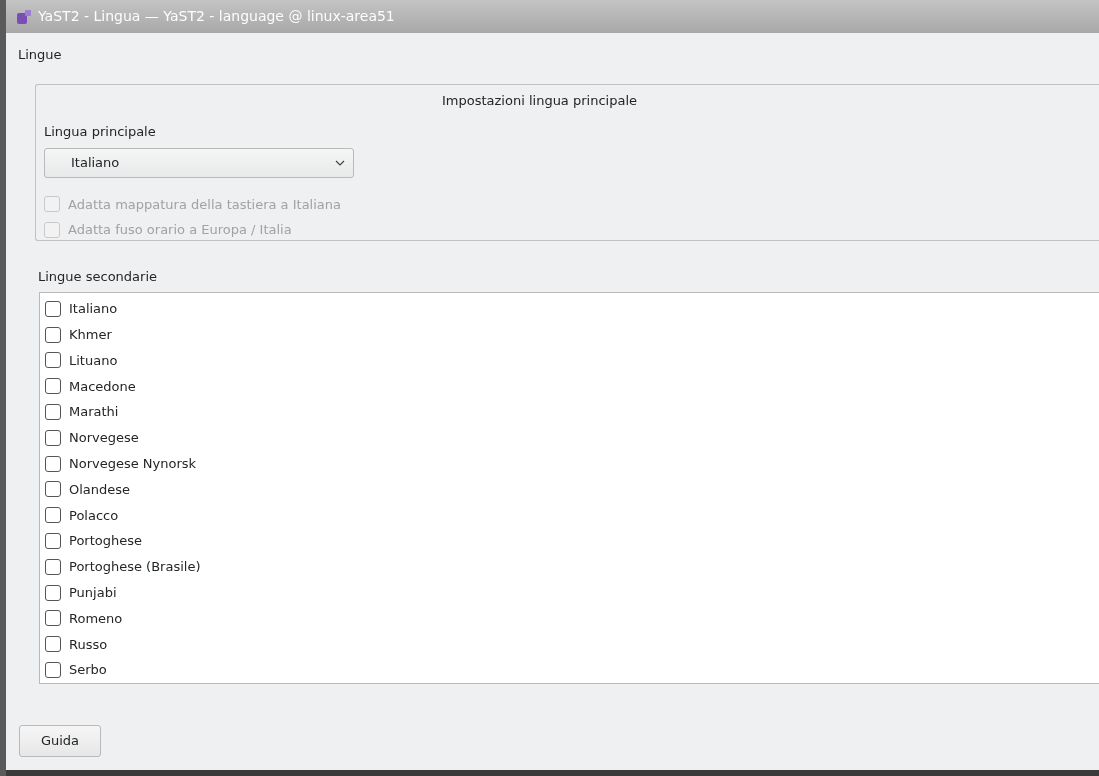 Image resolution: width=1099 pixels, height=776 pixels. I want to click on group-title: Impostazioni lingua principale, so click(539, 100).